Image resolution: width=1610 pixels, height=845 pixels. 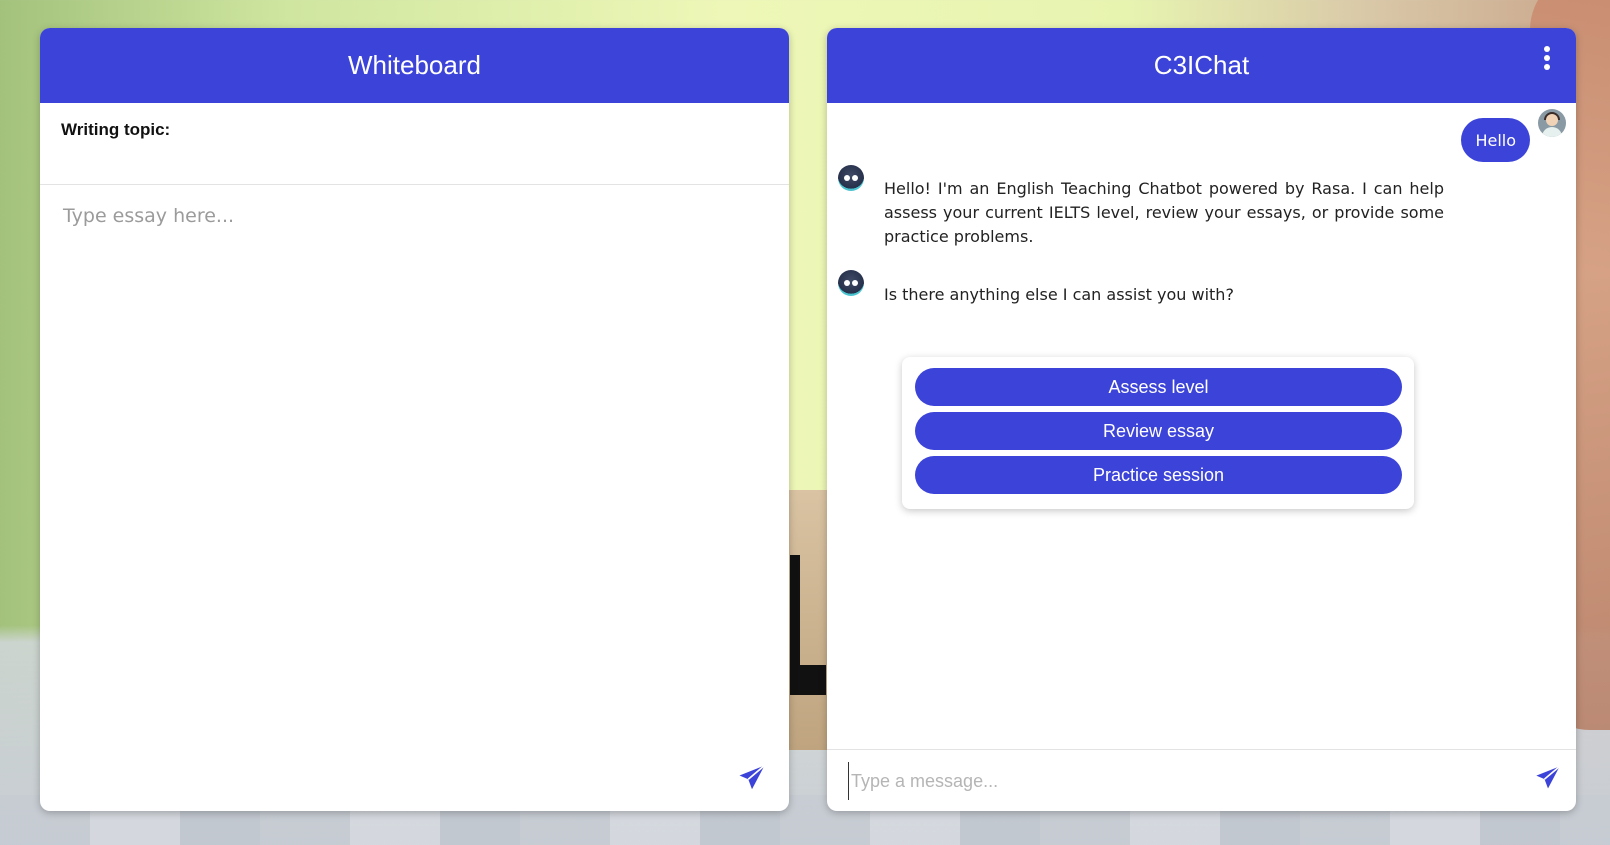 I want to click on whiteboard-header: Whiteboard, so click(x=414, y=65).